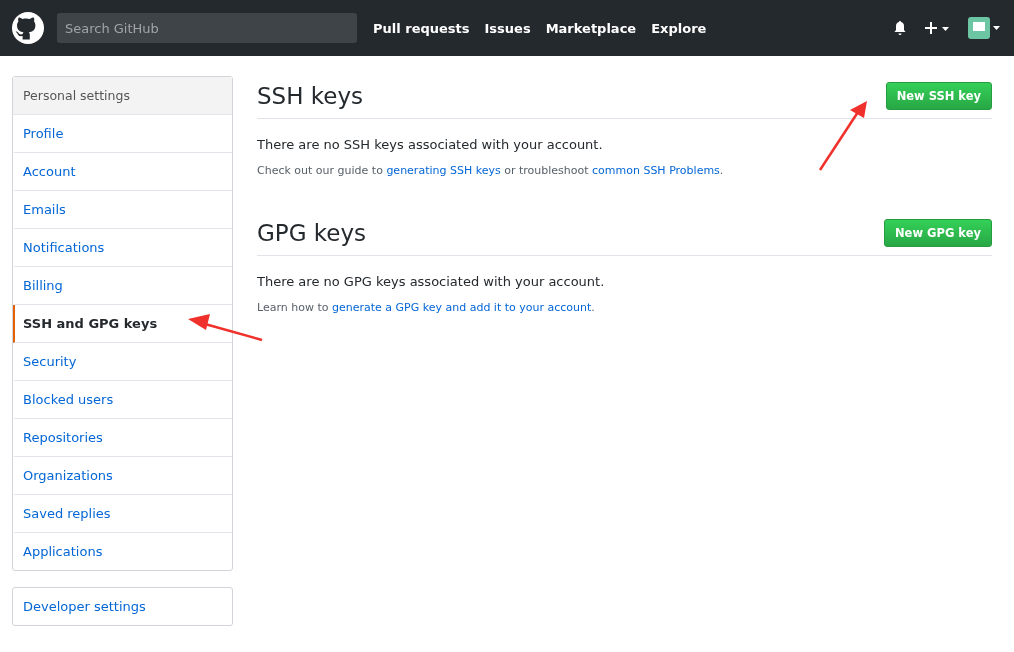  Describe the element at coordinates (591, 28) in the screenshot. I see `nav-link: Marketplace` at that location.